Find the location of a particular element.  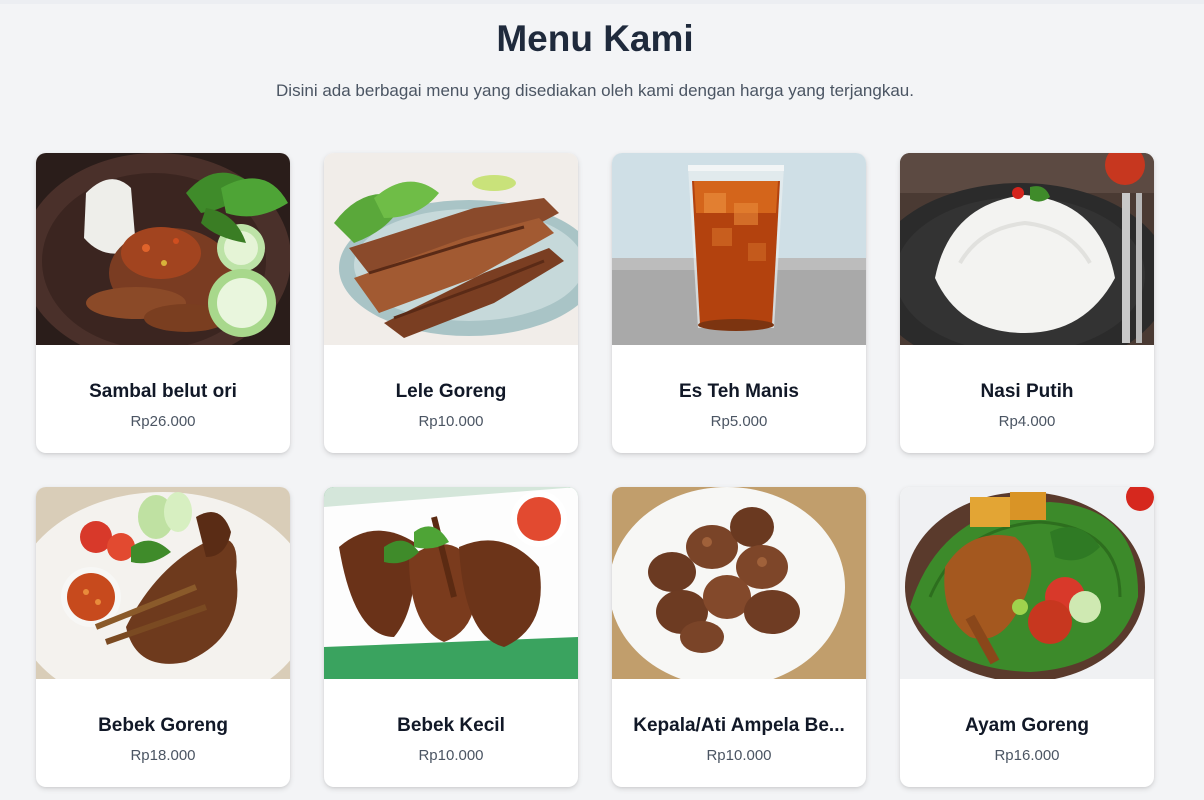

menu-item-price: Rp4.000 is located at coordinates (1027, 421).